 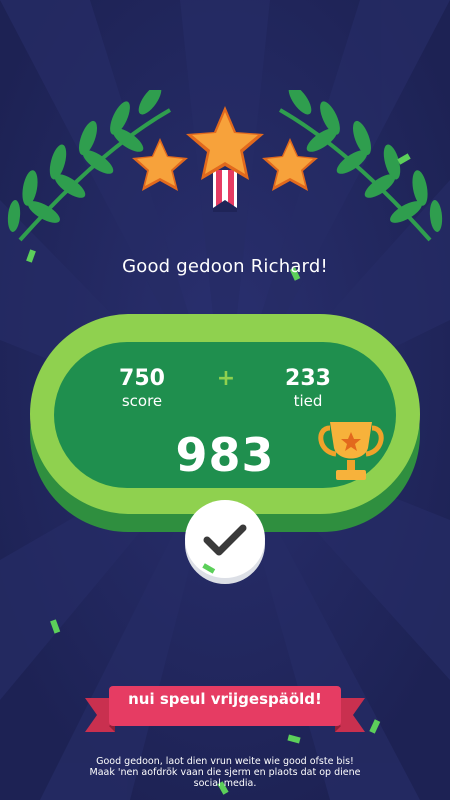 I want to click on score-value: 750, so click(x=142, y=378).